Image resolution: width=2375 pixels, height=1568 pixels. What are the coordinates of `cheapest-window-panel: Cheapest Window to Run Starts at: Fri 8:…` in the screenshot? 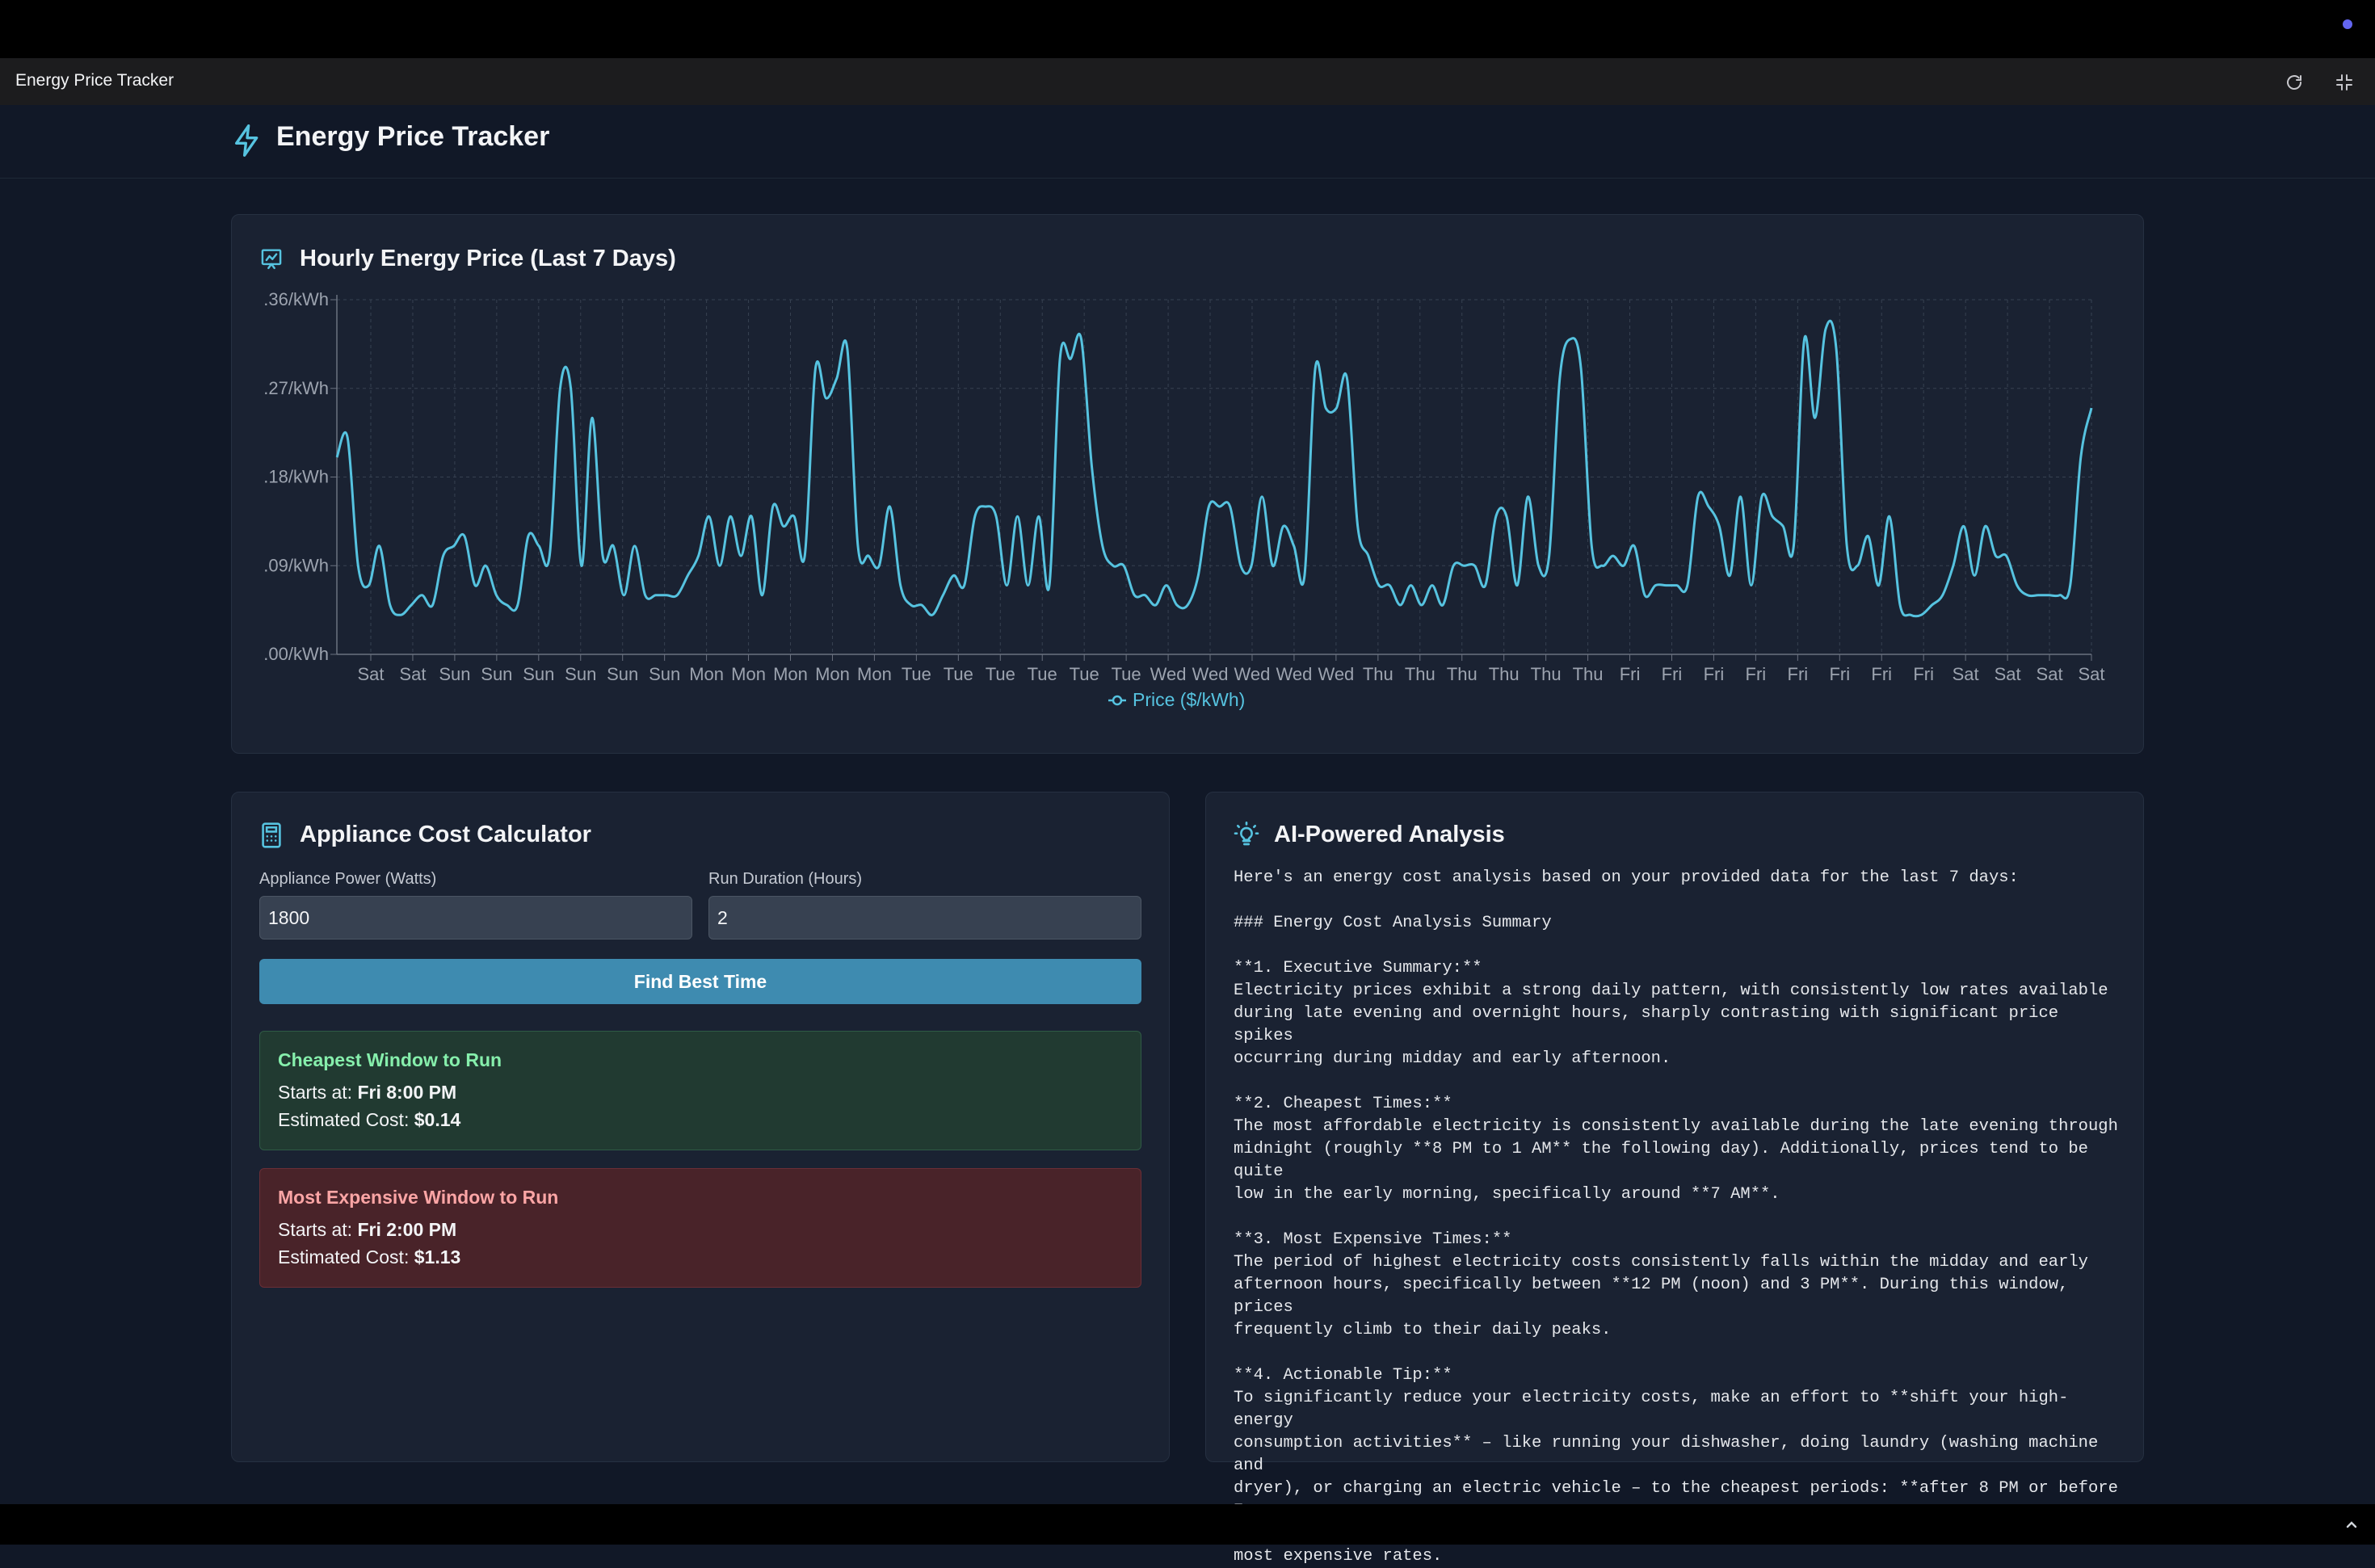 It's located at (700, 1090).